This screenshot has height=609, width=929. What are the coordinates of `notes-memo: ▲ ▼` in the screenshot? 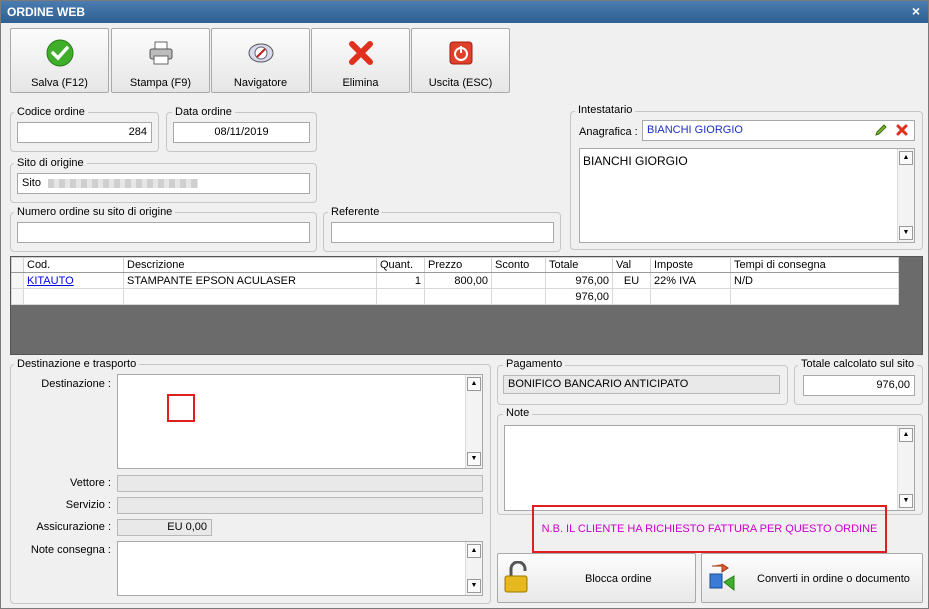 It's located at (709, 468).